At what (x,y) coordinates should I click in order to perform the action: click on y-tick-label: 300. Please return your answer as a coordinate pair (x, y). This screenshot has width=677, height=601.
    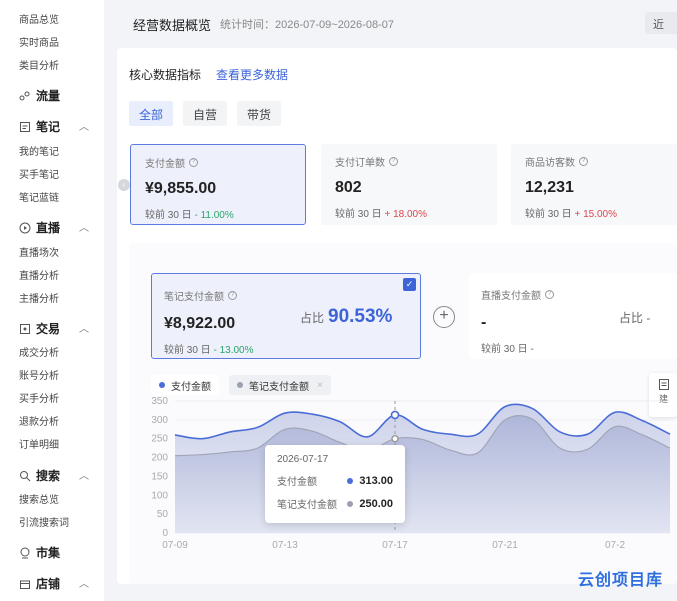
    Looking at the image, I should click on (159, 420).